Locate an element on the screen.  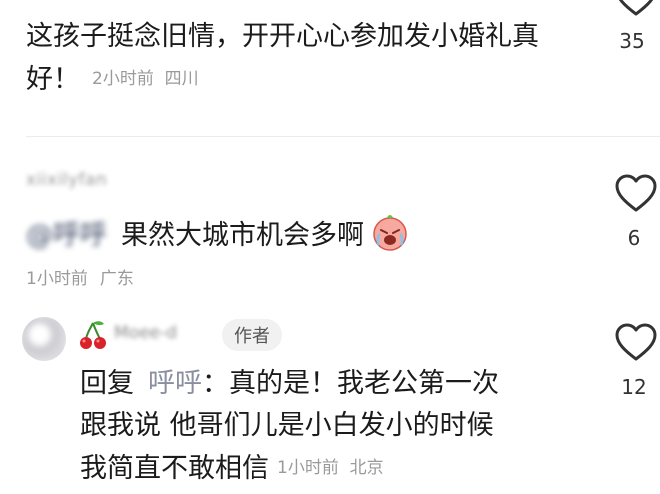
comment-username: xiixilyfan is located at coordinates (66, 180).